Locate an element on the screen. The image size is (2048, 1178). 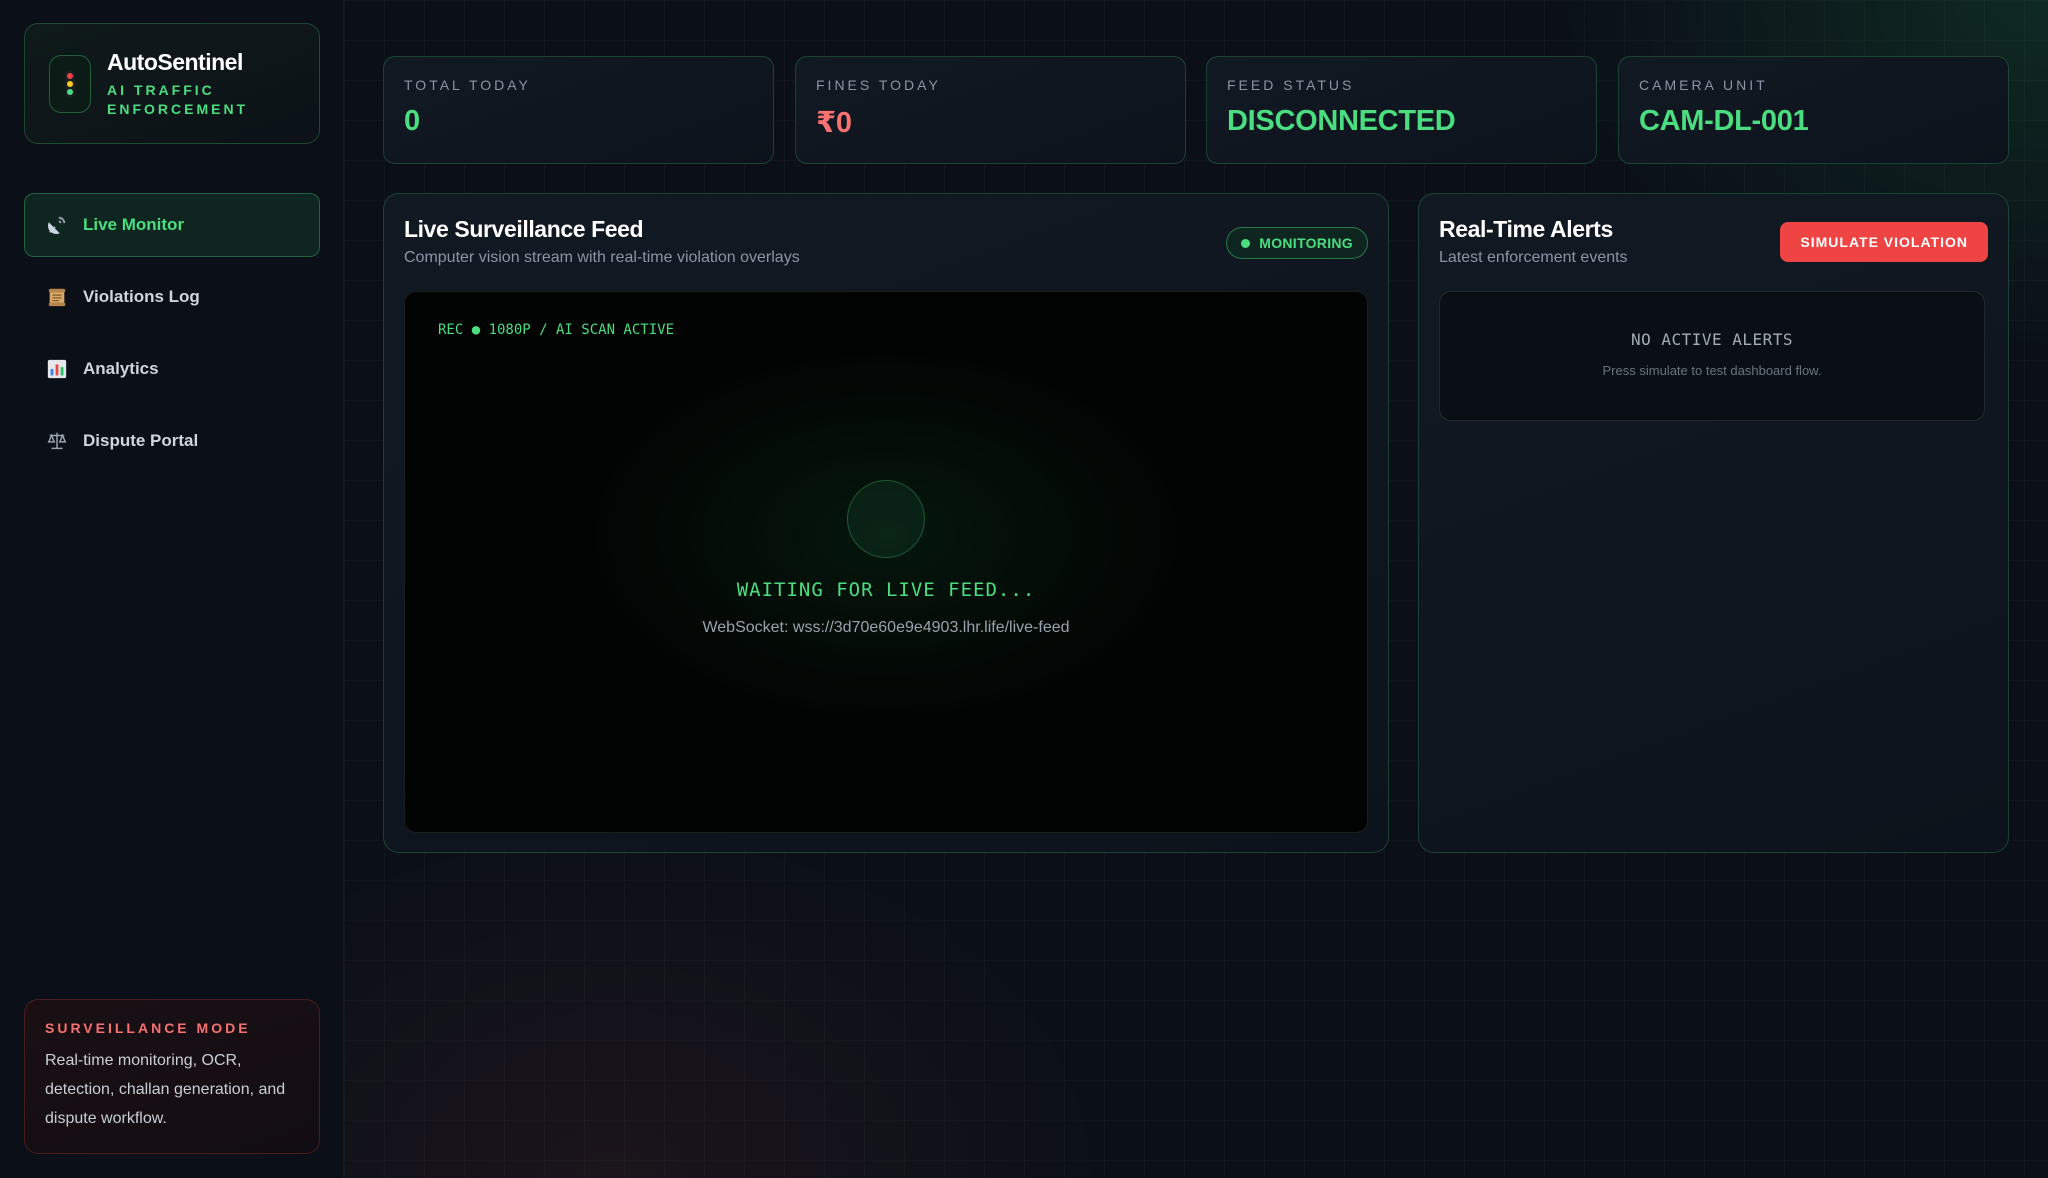
panel-title: Real-Time Alerts is located at coordinates (1526, 229).